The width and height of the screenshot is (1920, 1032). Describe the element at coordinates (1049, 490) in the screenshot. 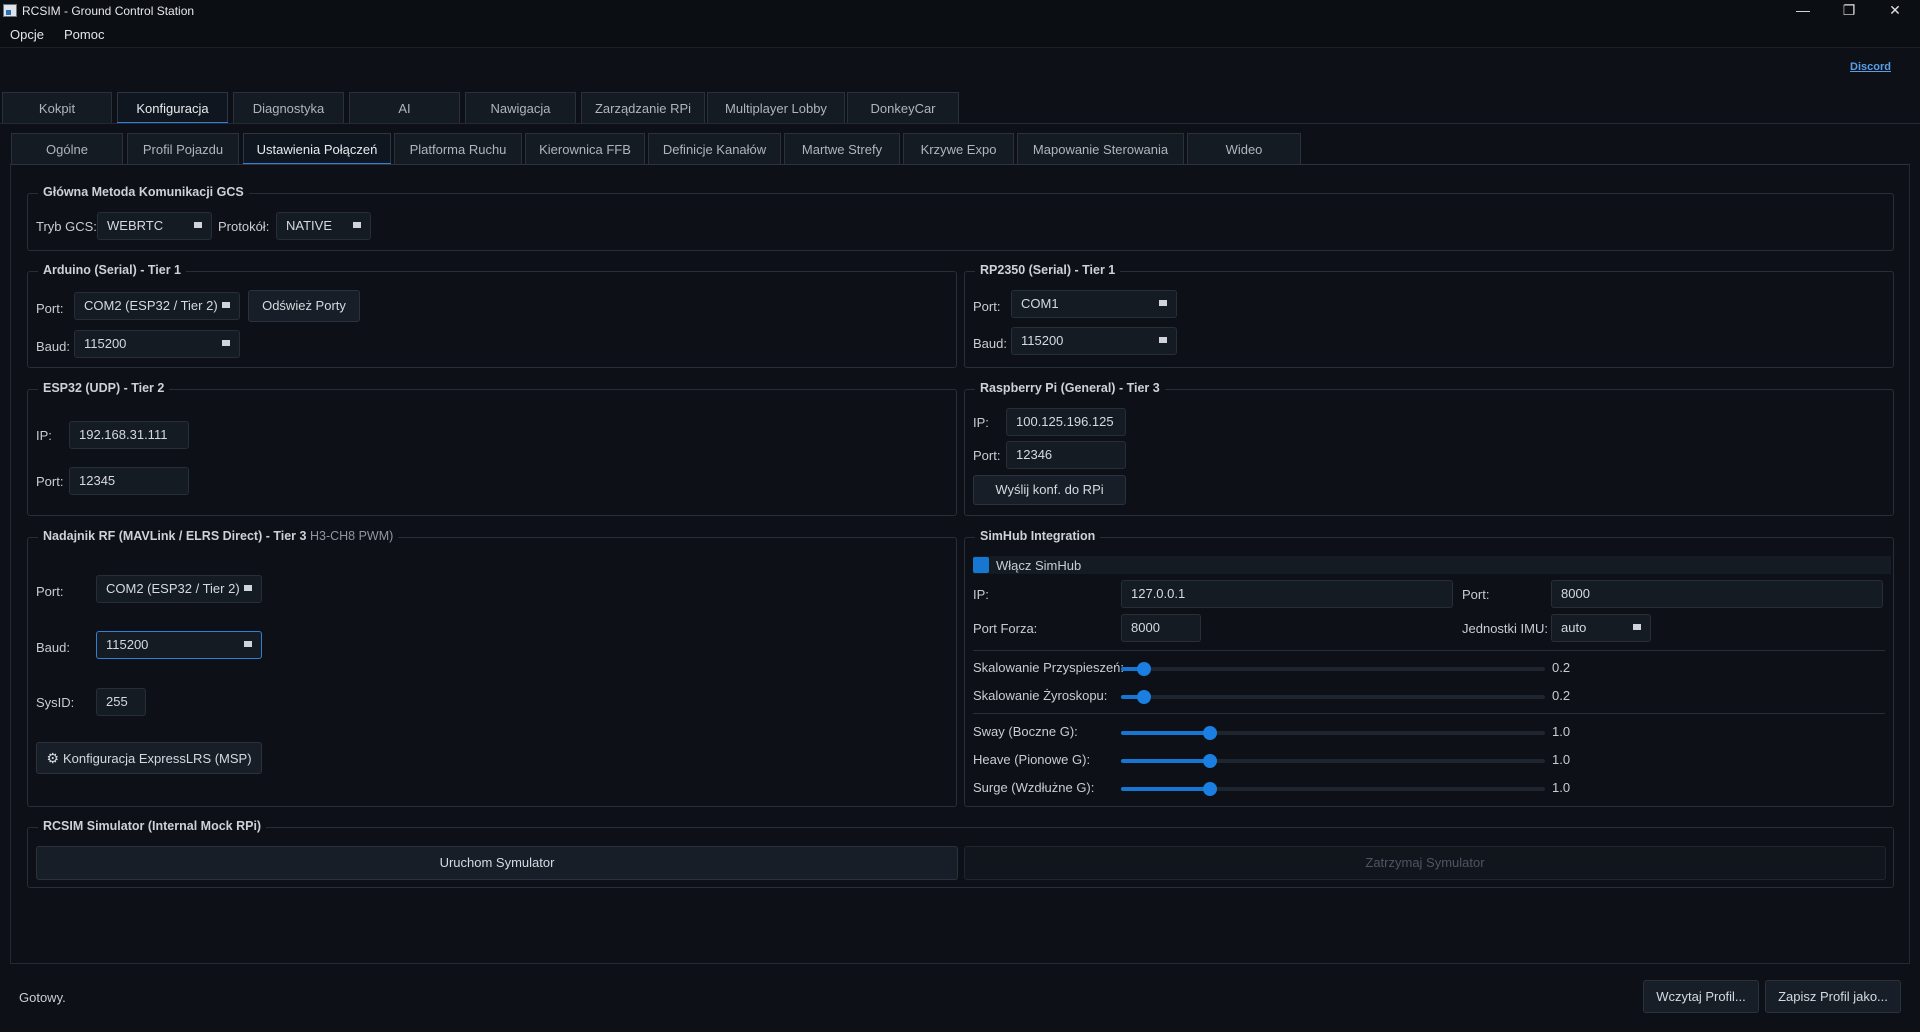

I see `send-rpi-config-button: Wyślij konf. do RPi` at that location.